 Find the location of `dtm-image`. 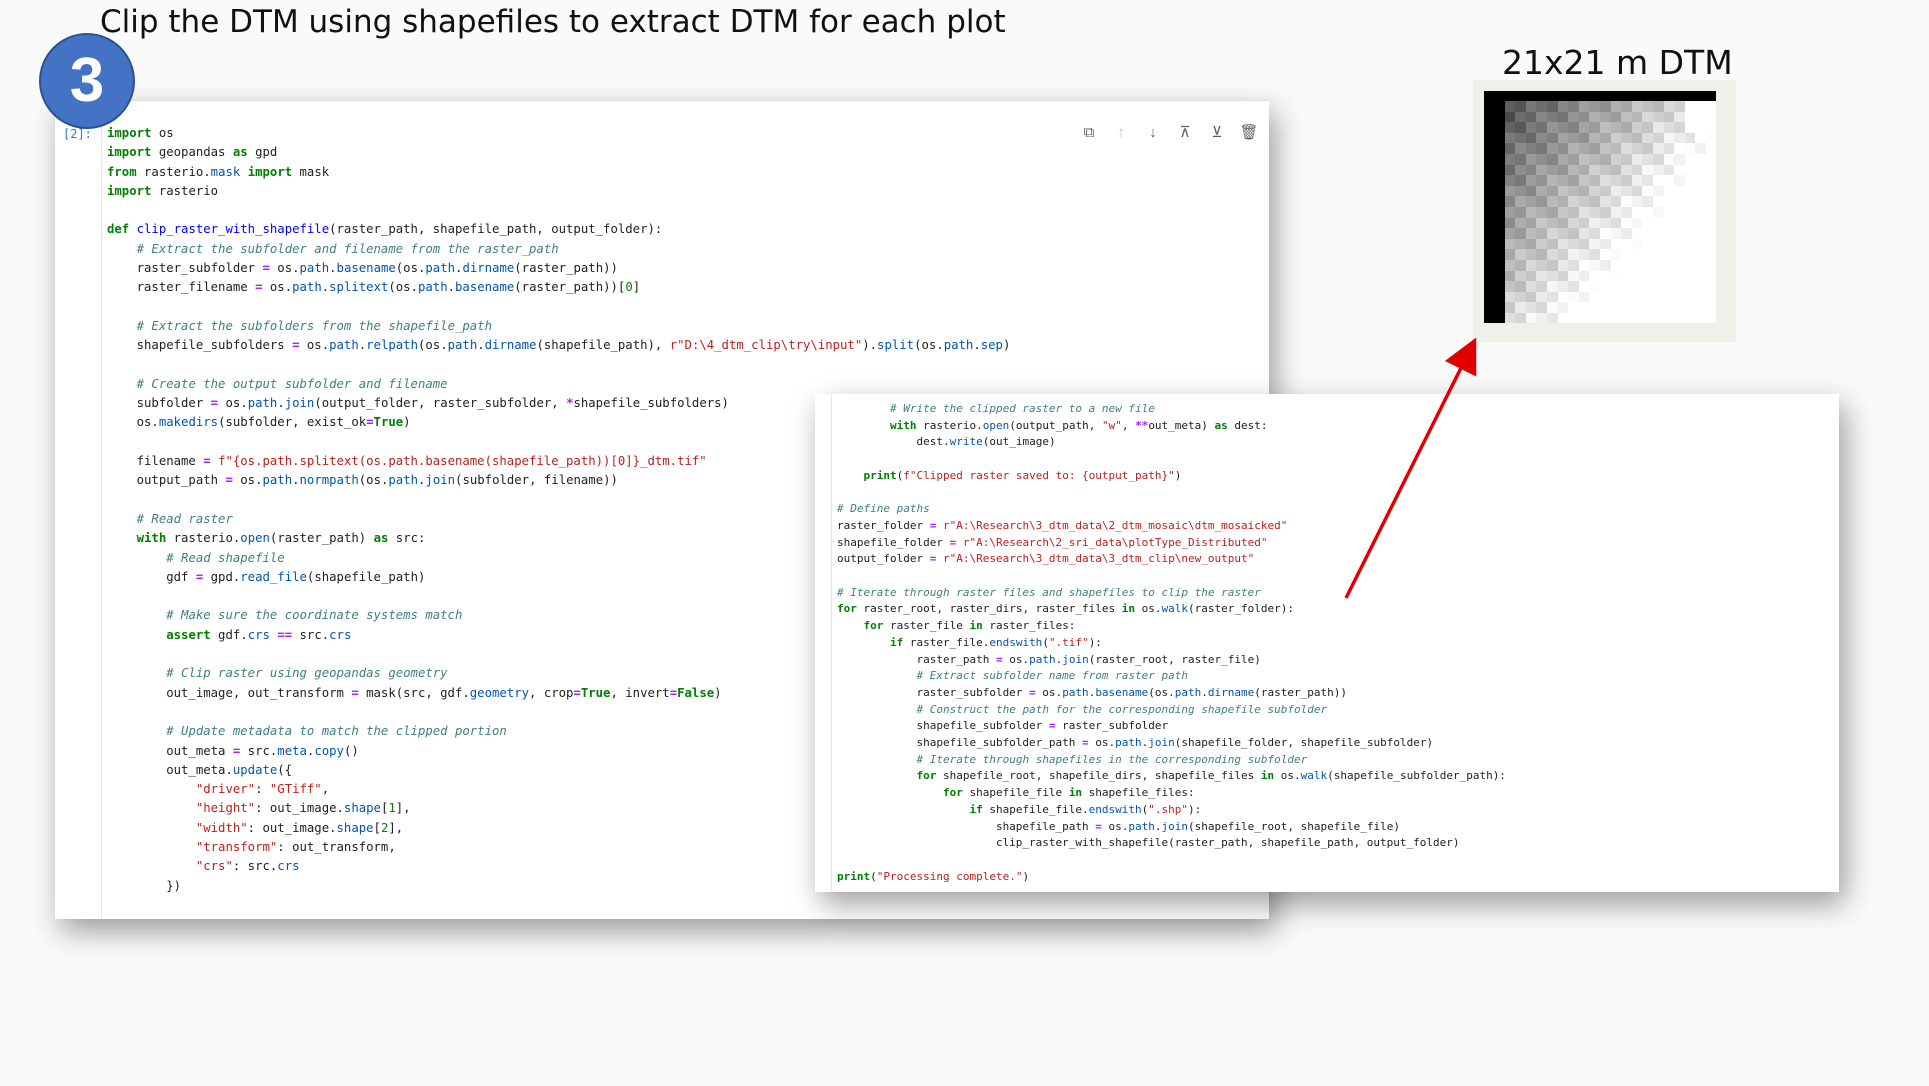

dtm-image is located at coordinates (1604, 211).